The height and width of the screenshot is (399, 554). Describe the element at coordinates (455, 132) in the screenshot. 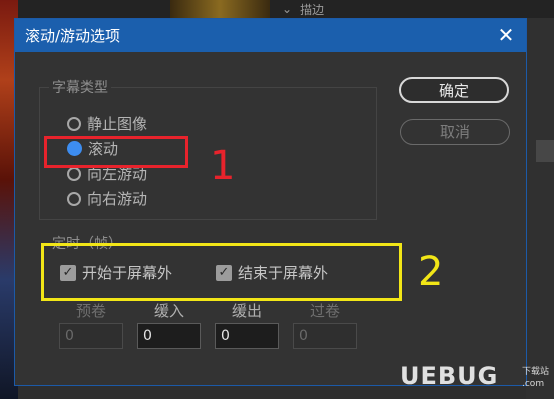

I see `cancel-button: 取消` at that location.